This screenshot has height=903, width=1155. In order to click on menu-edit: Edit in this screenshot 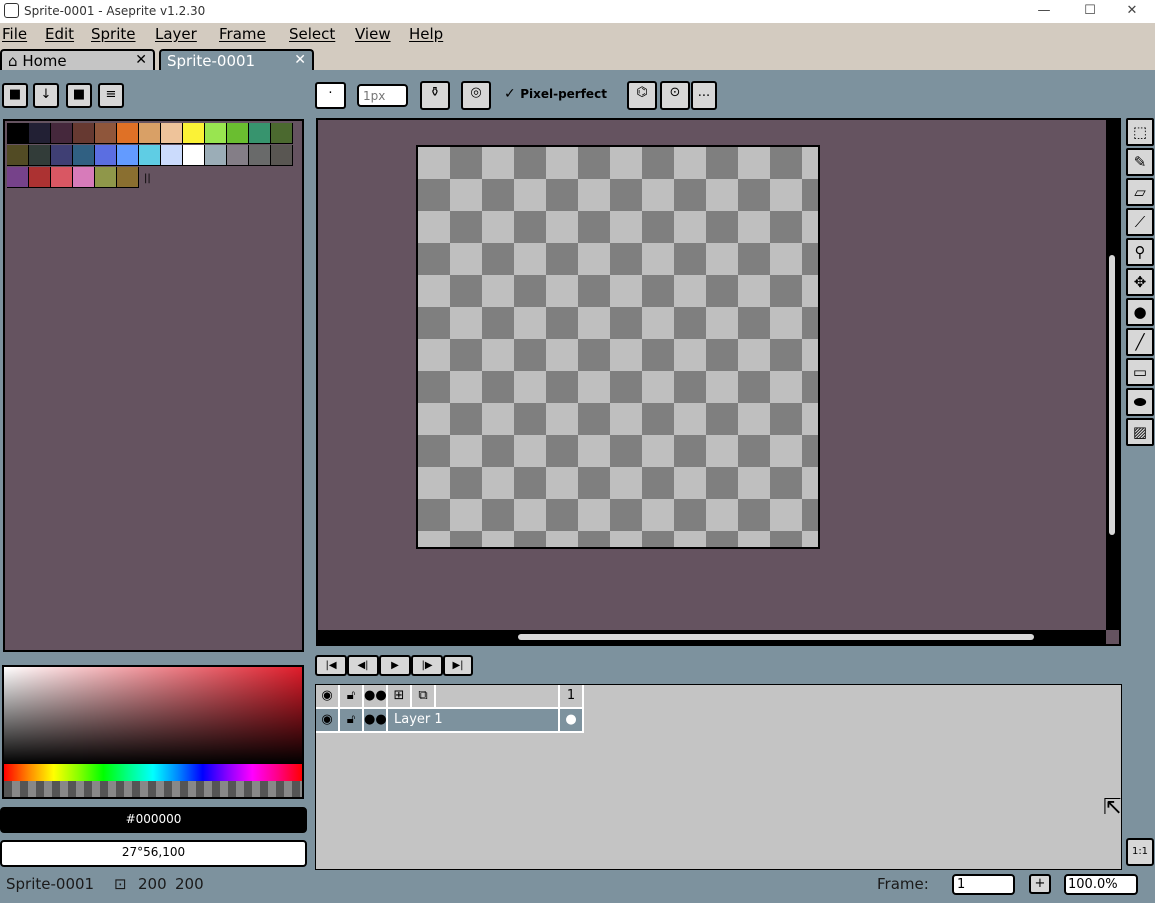, I will do `click(59, 34)`.